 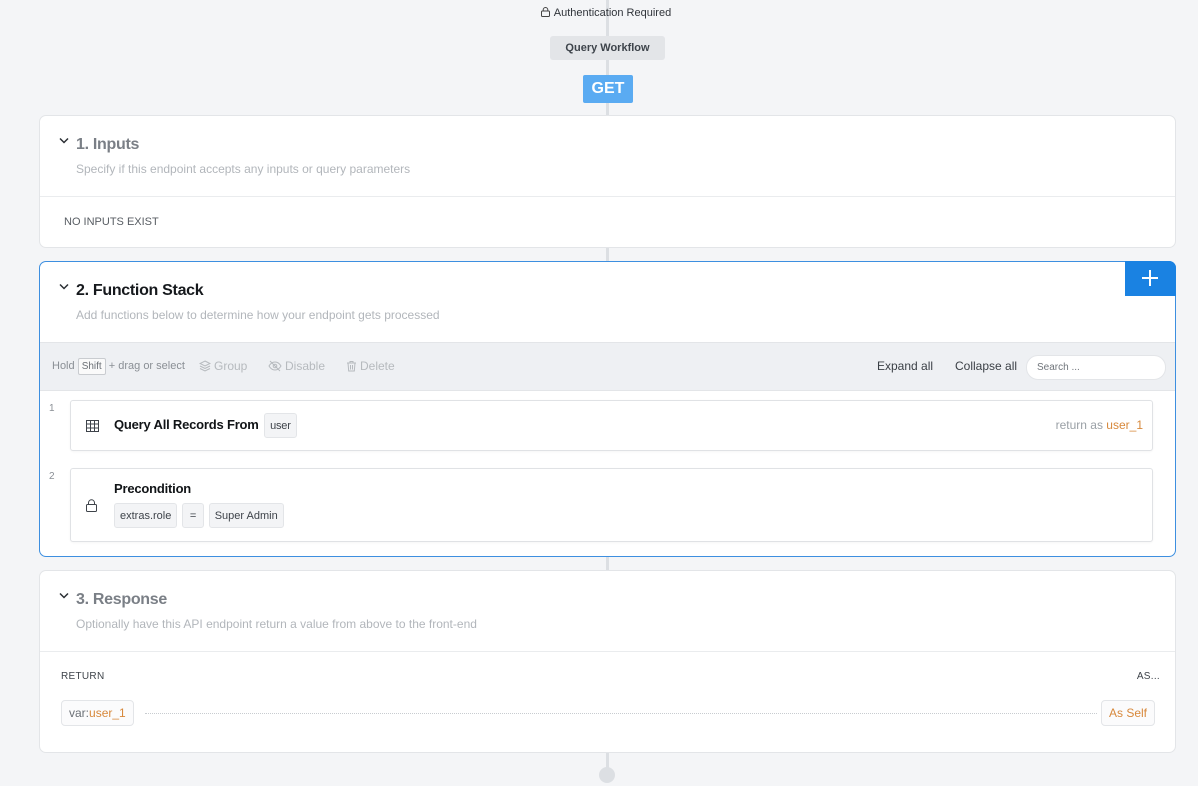 I want to click on condition-operator: =, so click(x=193, y=515).